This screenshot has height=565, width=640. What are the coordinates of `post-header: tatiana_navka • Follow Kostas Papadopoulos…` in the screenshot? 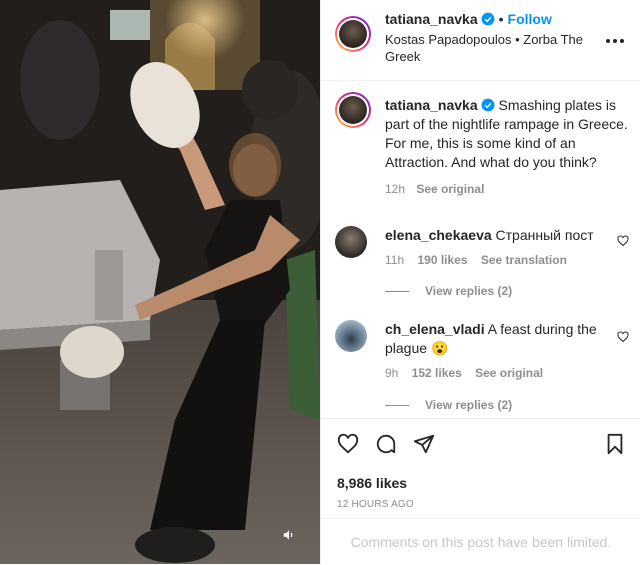 It's located at (480, 40).